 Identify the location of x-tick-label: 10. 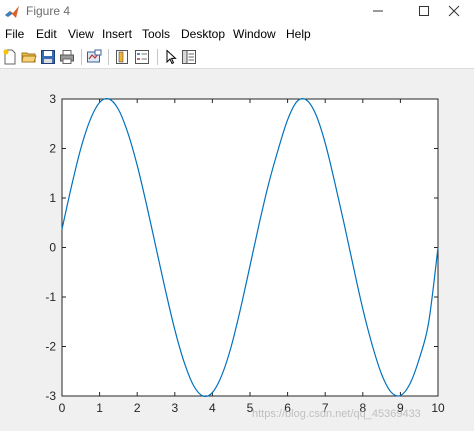
(438, 408).